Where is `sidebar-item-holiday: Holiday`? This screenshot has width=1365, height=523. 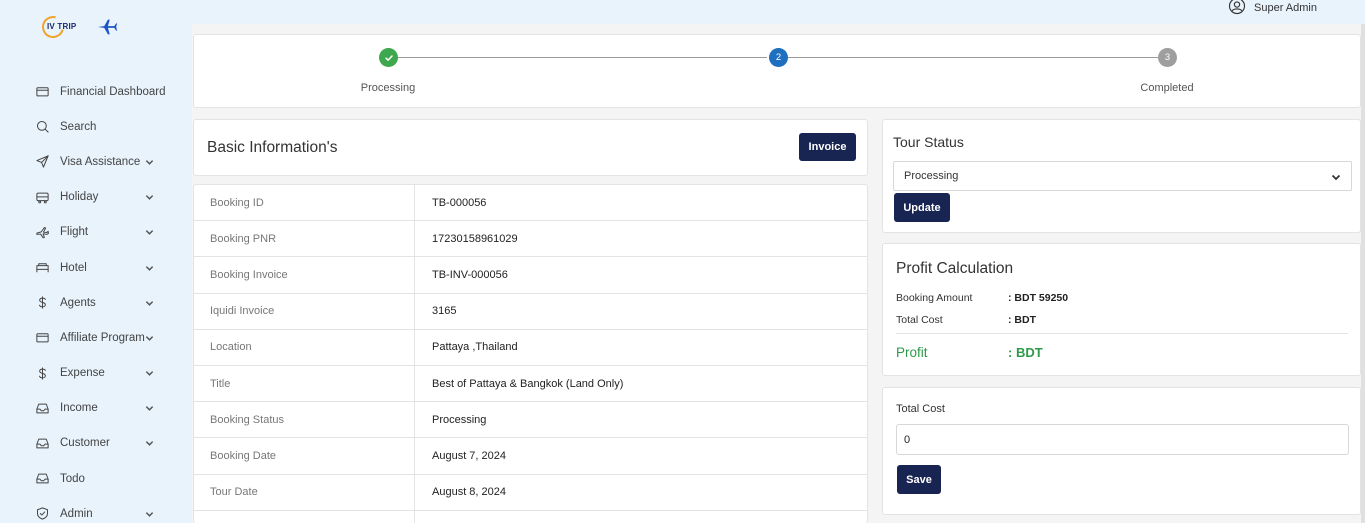
sidebar-item-holiday: Holiday is located at coordinates (96, 197).